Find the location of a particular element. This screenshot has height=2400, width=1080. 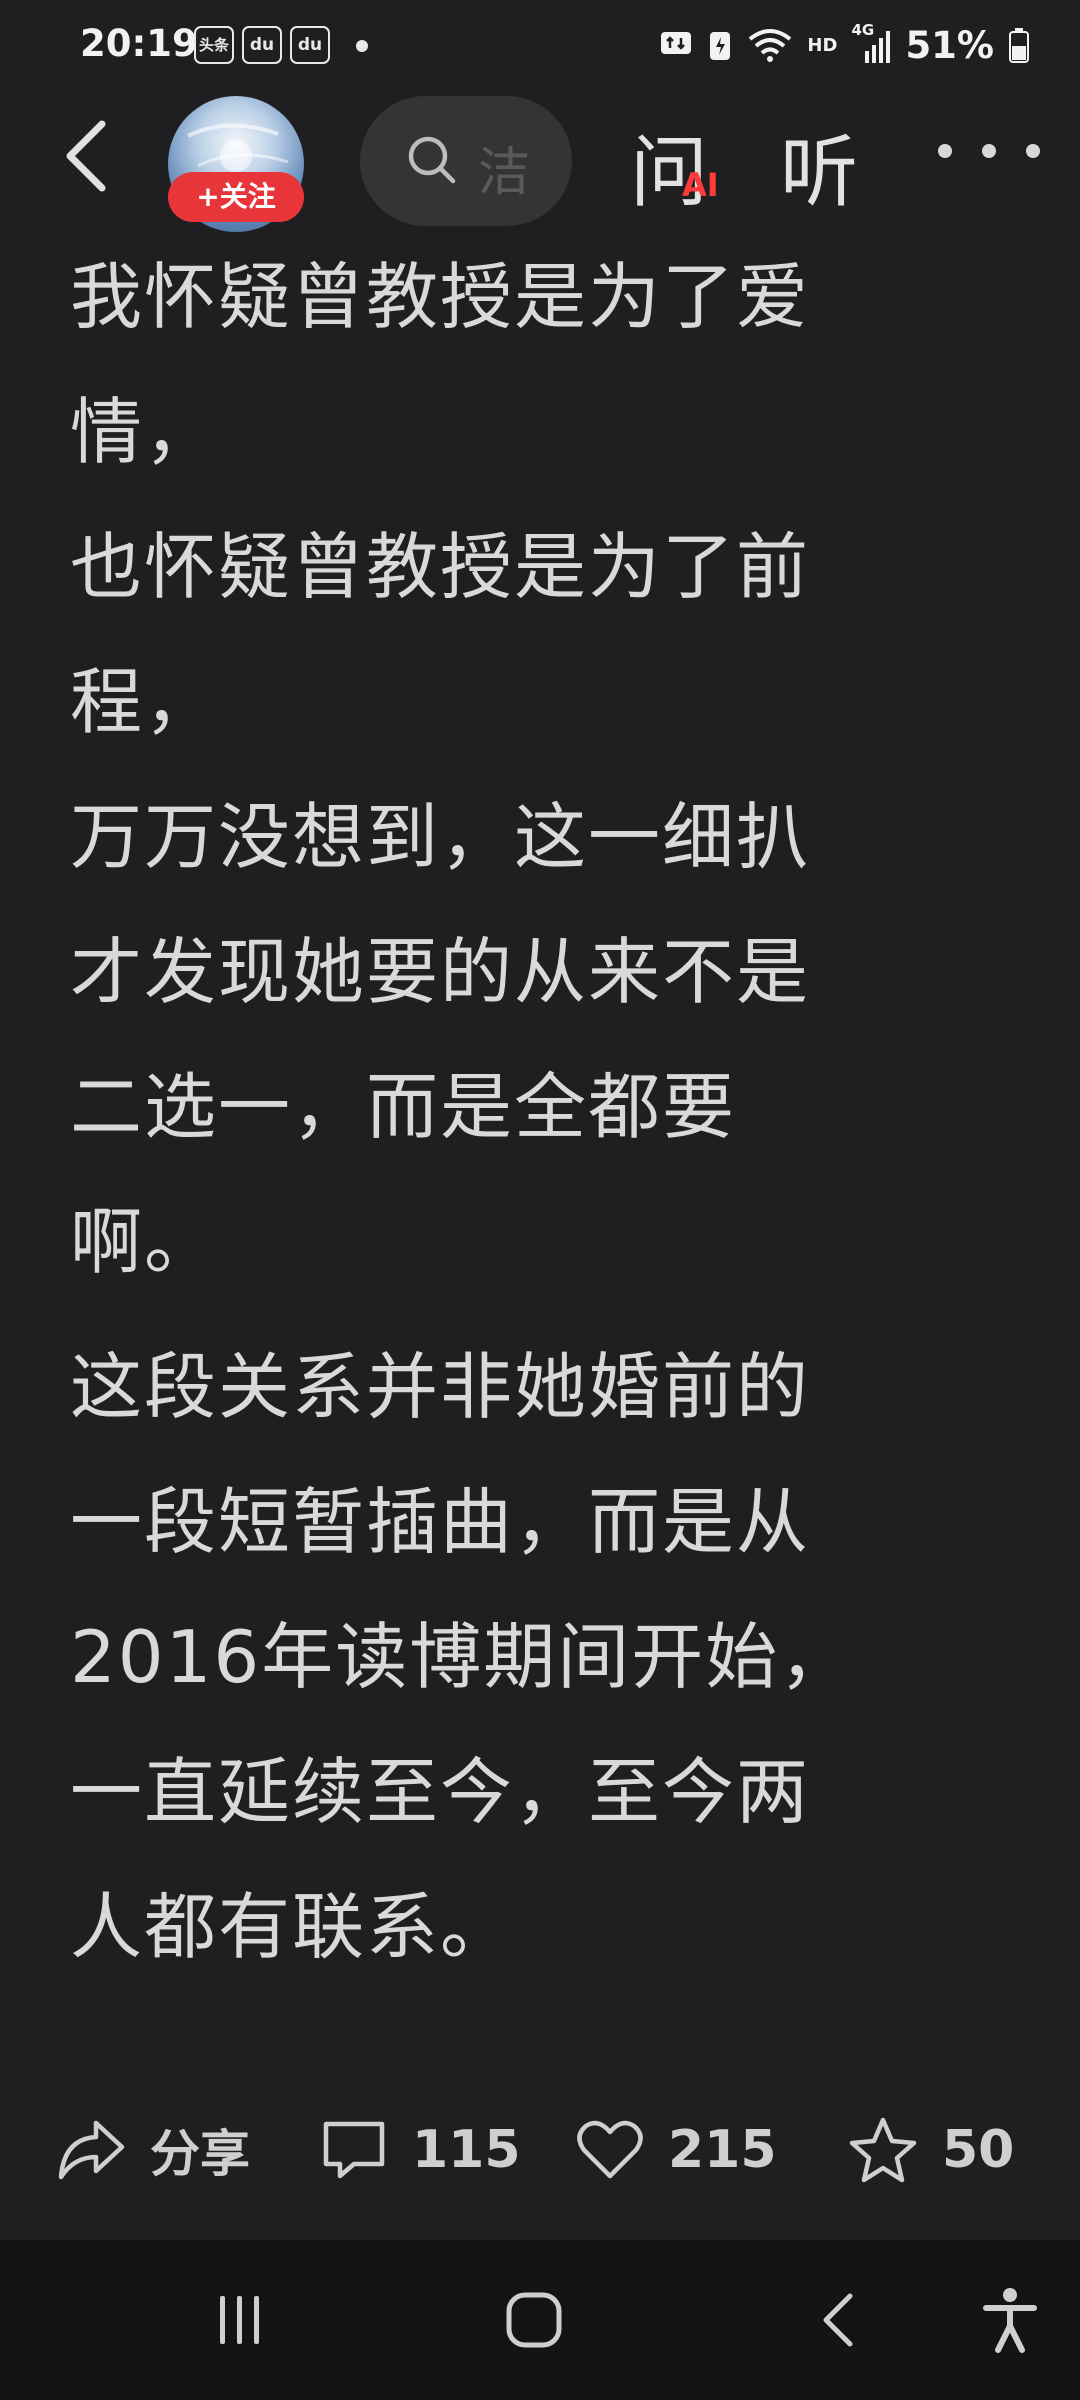

recent-apps-icon is located at coordinates (239, 2320).